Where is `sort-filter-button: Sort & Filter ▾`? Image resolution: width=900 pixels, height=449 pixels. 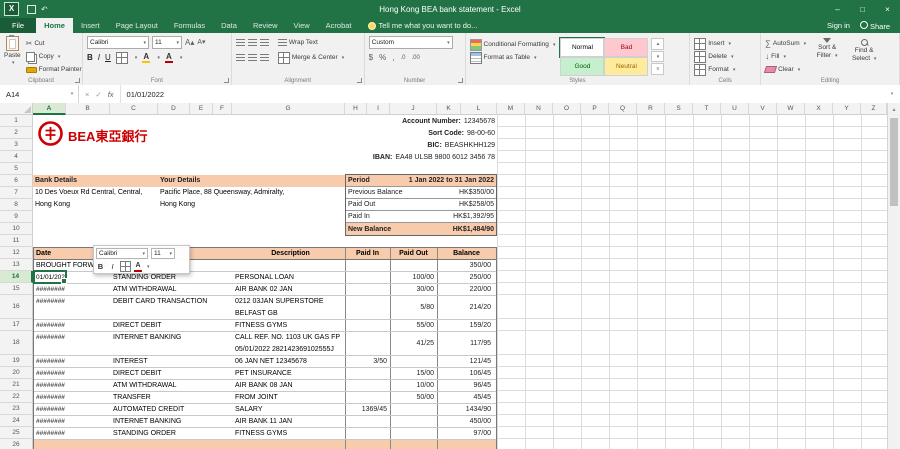 sort-filter-button: Sort & Filter ▾ is located at coordinates (827, 55).